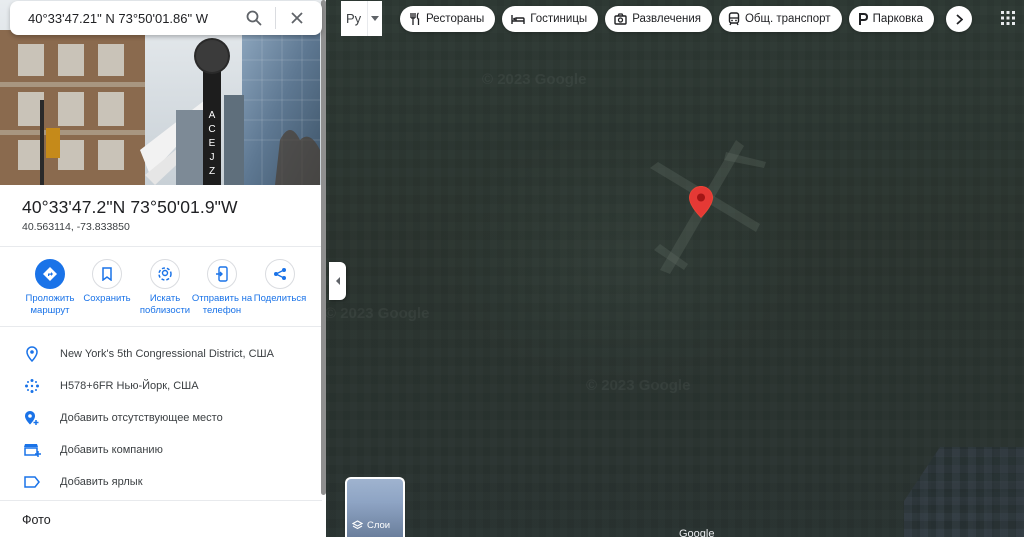 This screenshot has height=537, width=1024. Describe the element at coordinates (455, 19) in the screenshot. I see `chip-restaurants-label: Рестораны` at that location.